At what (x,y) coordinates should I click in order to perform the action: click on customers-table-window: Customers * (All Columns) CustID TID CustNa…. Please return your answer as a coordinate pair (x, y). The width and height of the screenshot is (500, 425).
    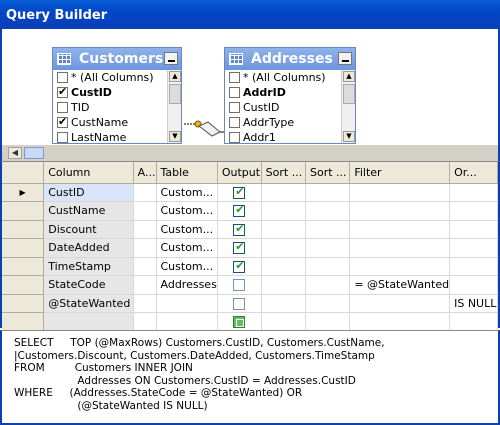
    Looking at the image, I should click on (117, 95).